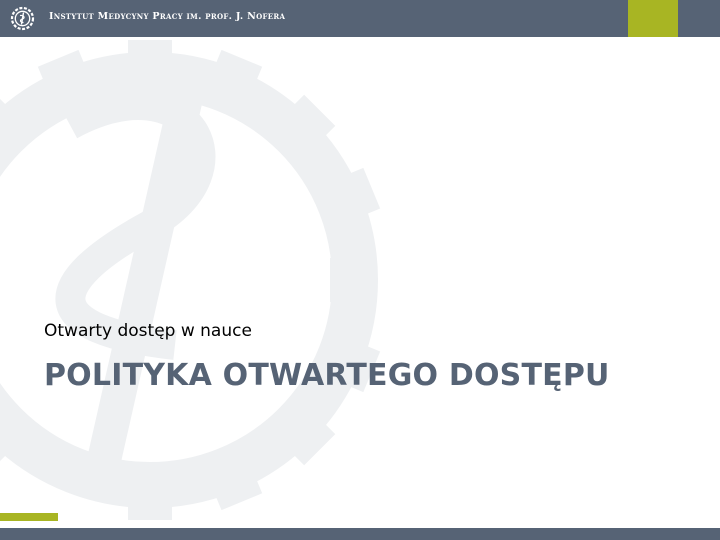  Describe the element at coordinates (29, 517) in the screenshot. I see `footer-accent-bar` at that location.